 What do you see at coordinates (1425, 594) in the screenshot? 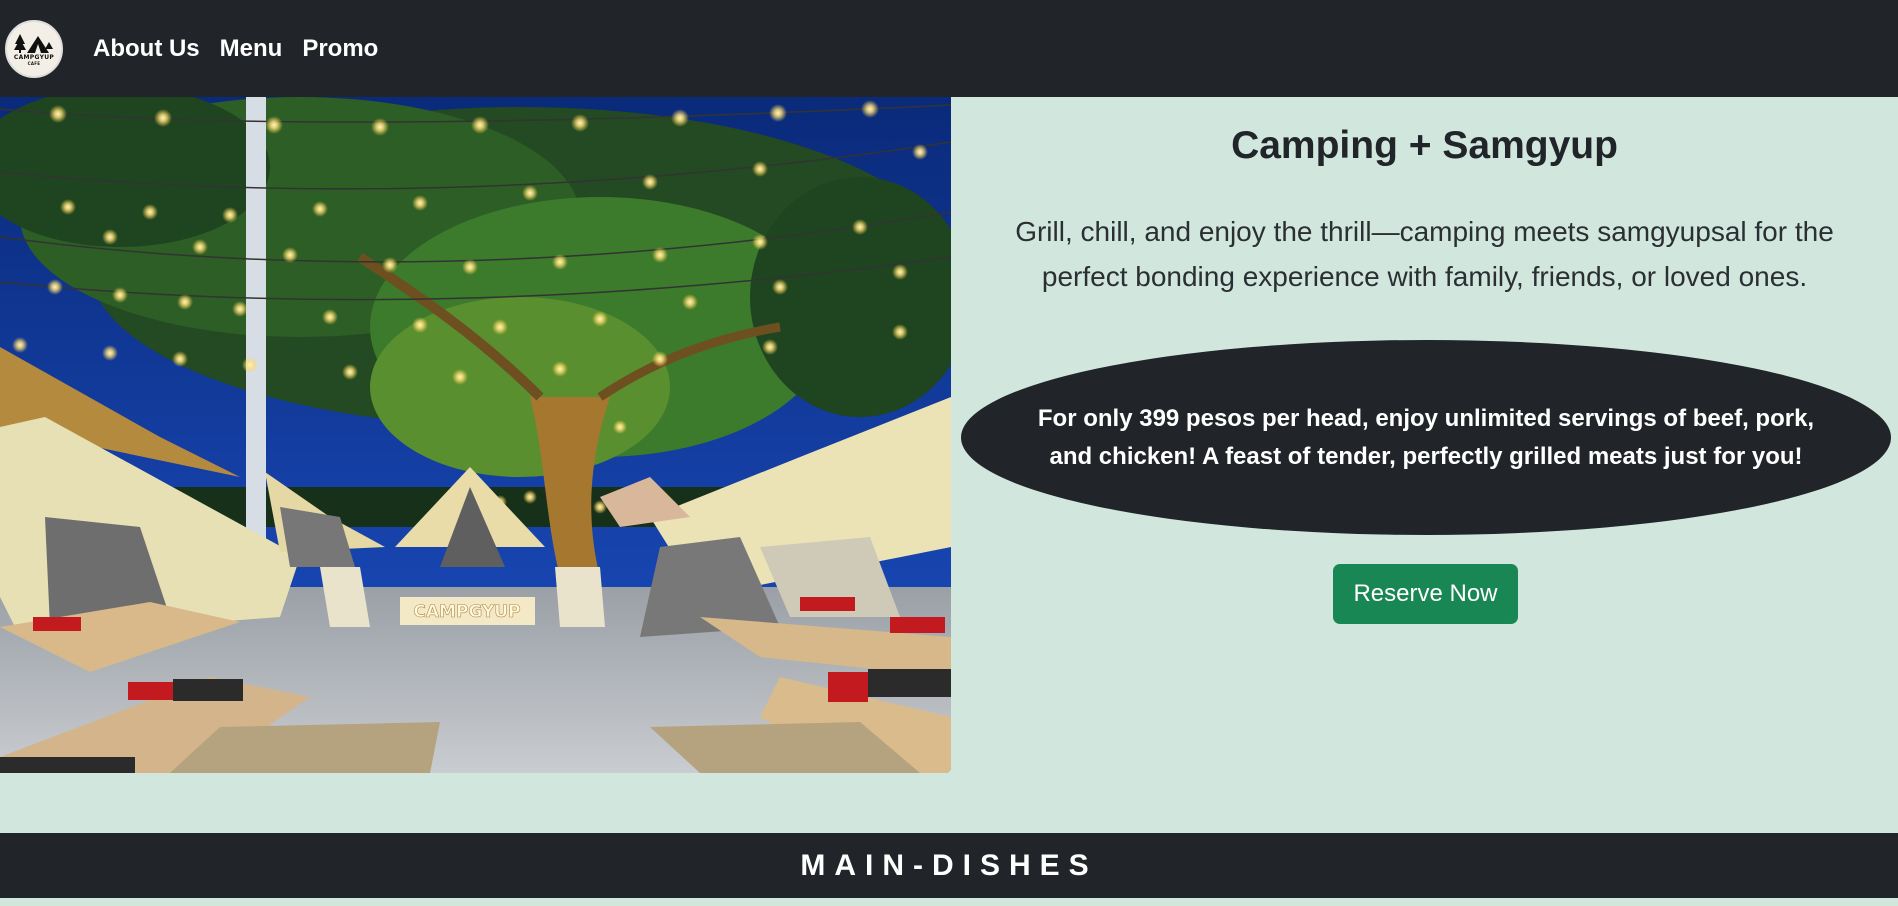
I see `reserve-now-button: Reserve Now` at bounding box center [1425, 594].